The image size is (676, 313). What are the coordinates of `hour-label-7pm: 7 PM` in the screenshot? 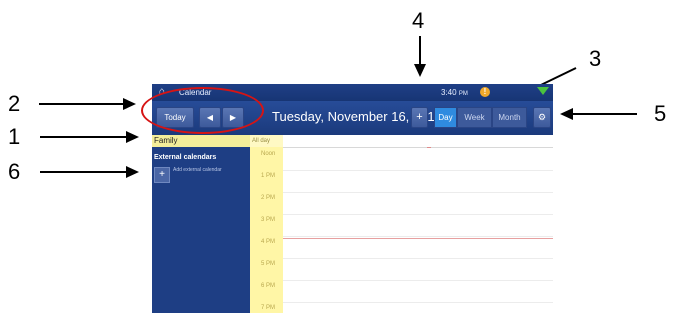 It's located at (268, 308).